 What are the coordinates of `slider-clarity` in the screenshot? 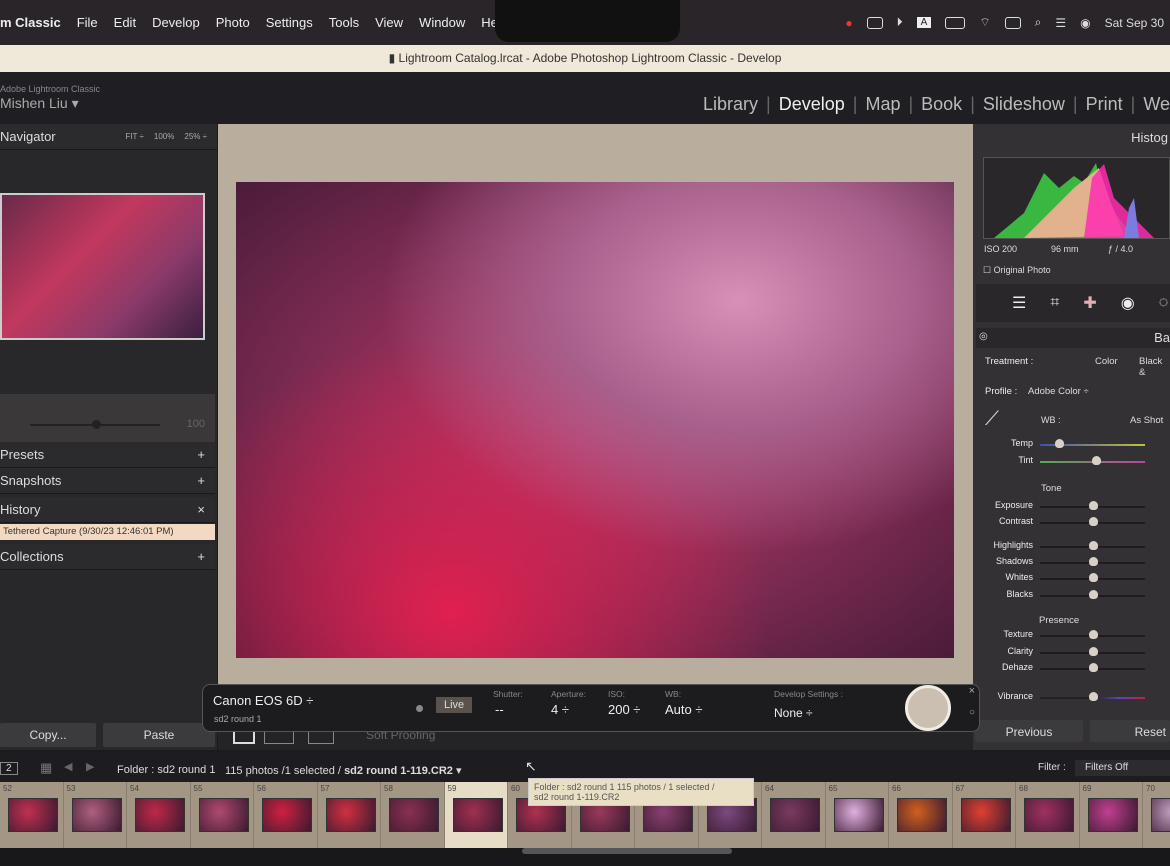 It's located at (1092, 651).